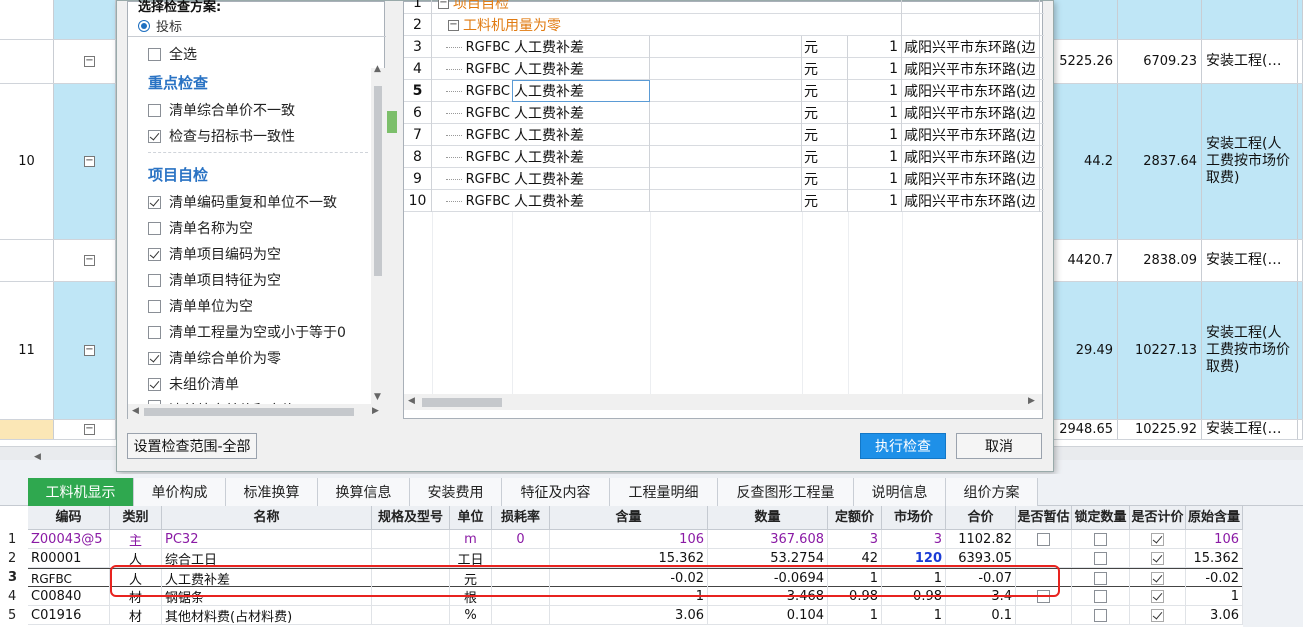  Describe the element at coordinates (160, 25) in the screenshot. I see `scheme-option: 投标` at that location.